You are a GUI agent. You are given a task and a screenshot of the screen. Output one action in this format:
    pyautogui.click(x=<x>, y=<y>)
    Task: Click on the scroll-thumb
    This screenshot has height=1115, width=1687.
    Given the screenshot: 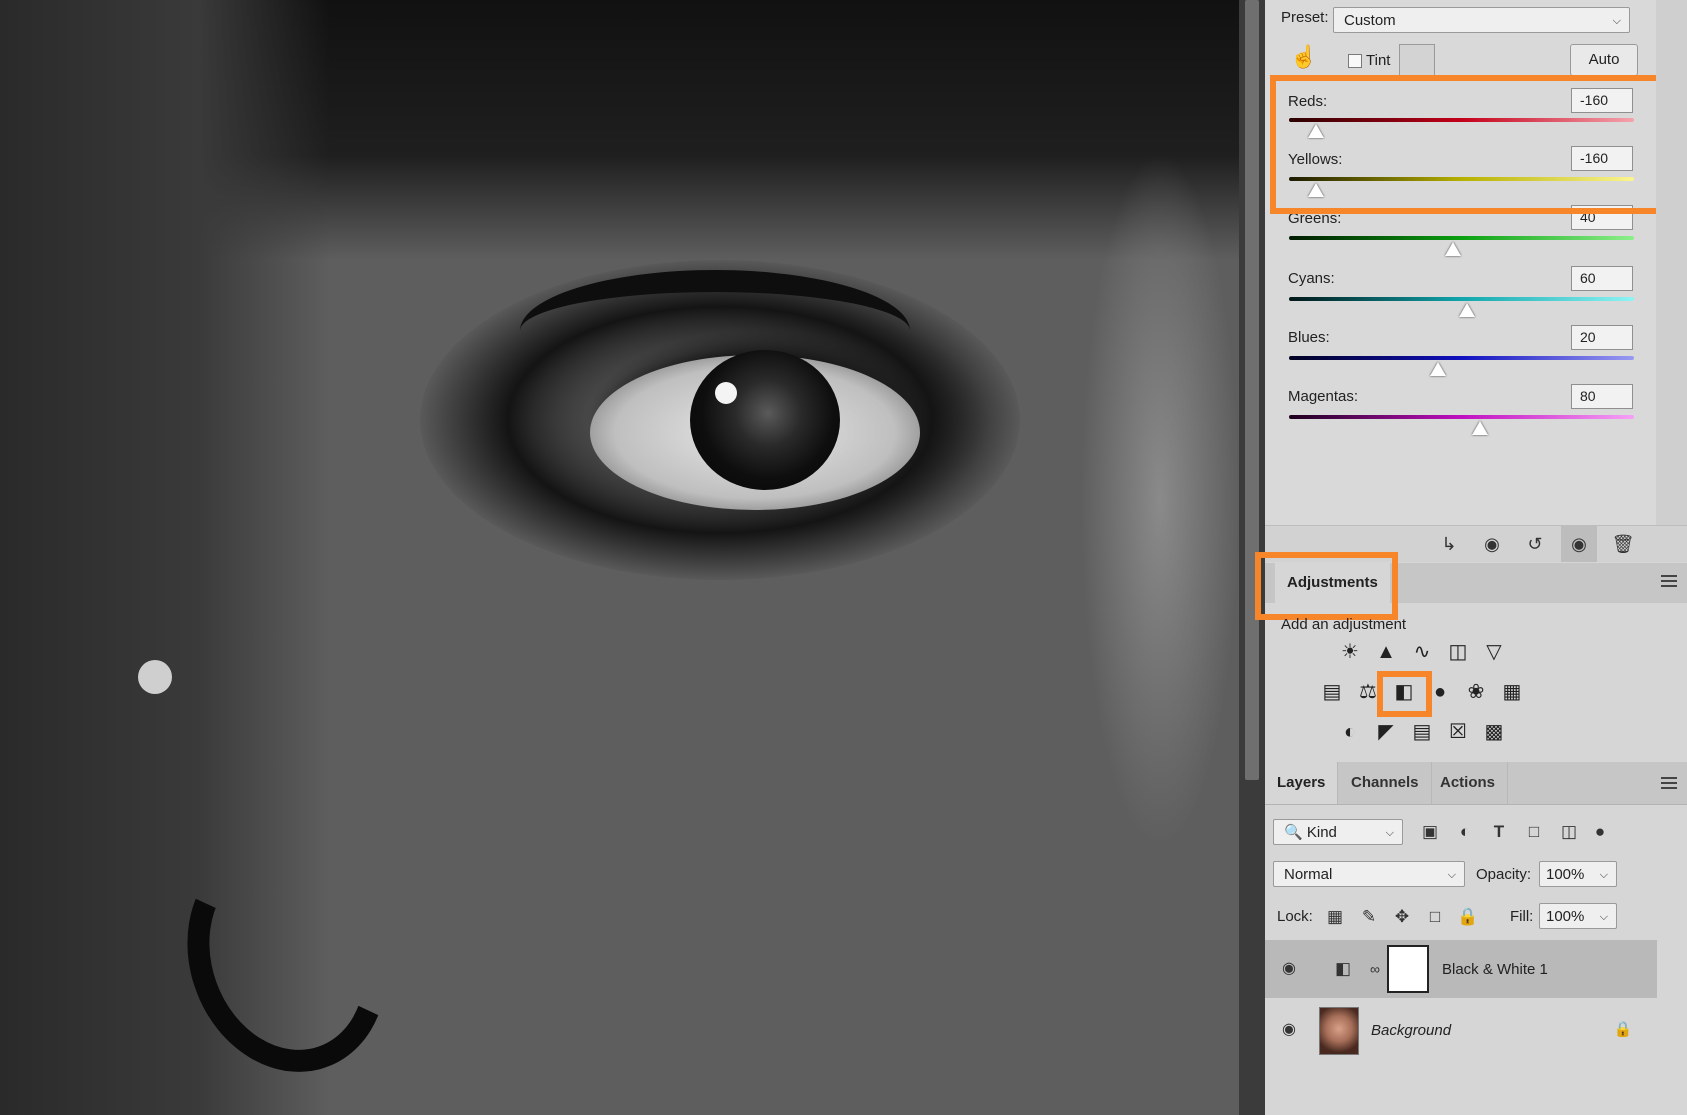 What is the action you would take?
    pyautogui.click(x=1252, y=390)
    